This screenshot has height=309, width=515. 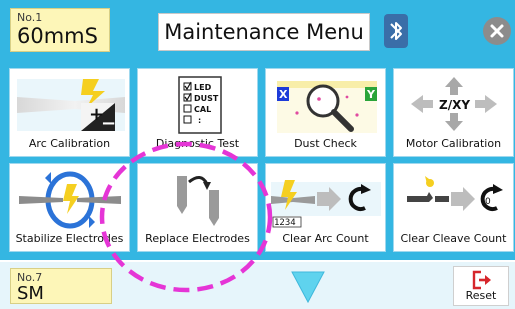 I want to click on menu-item-clear-cleave-count: 0 Clear Cleave Count, so click(x=453, y=207).